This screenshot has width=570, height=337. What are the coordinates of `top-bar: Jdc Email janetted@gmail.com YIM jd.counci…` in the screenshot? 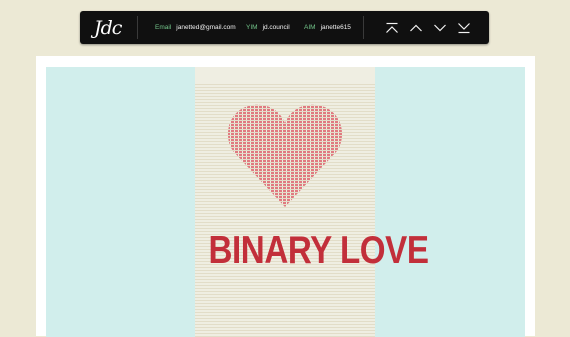 It's located at (284, 27).